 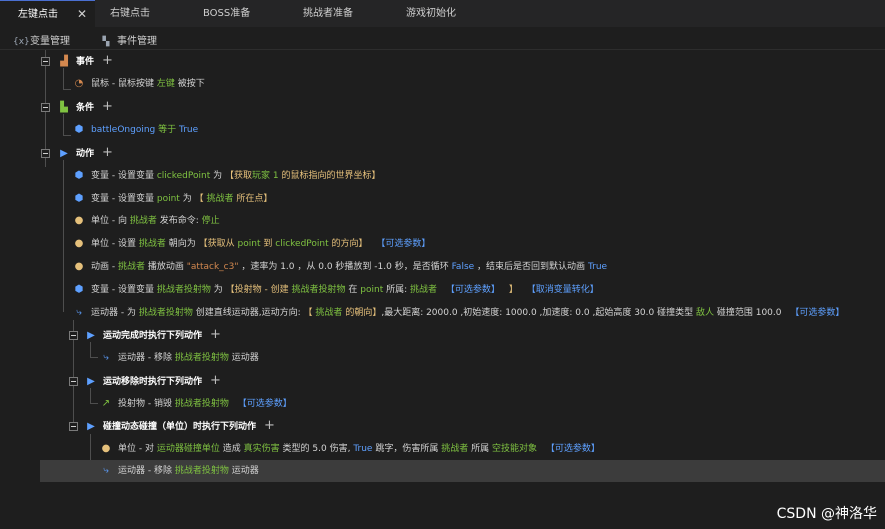 I want to click on logic-icon: ⬢, so click(x=79, y=129).